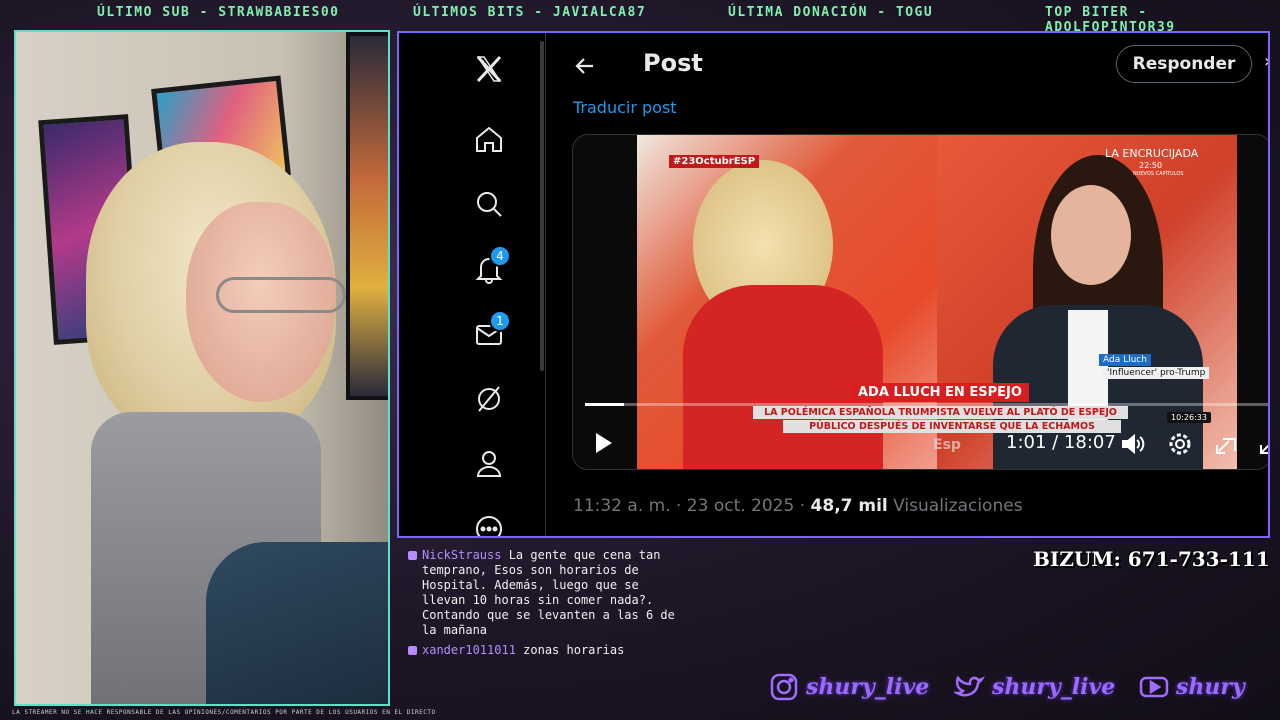  I want to click on video-clock: 10:26:33, so click(1189, 417).